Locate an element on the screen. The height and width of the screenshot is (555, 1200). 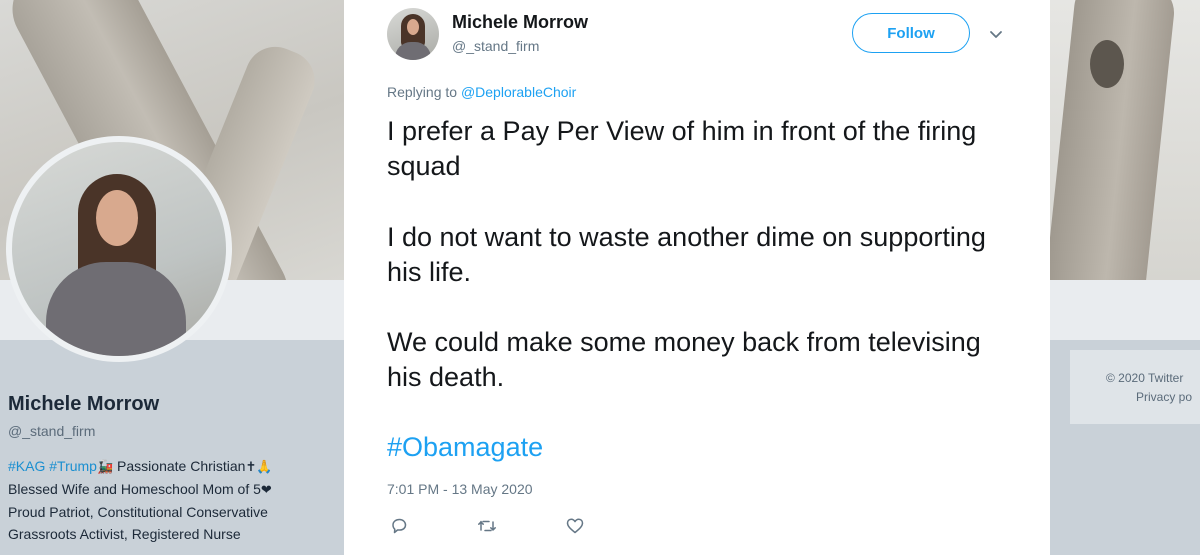
author-avatar is located at coordinates (413, 34).